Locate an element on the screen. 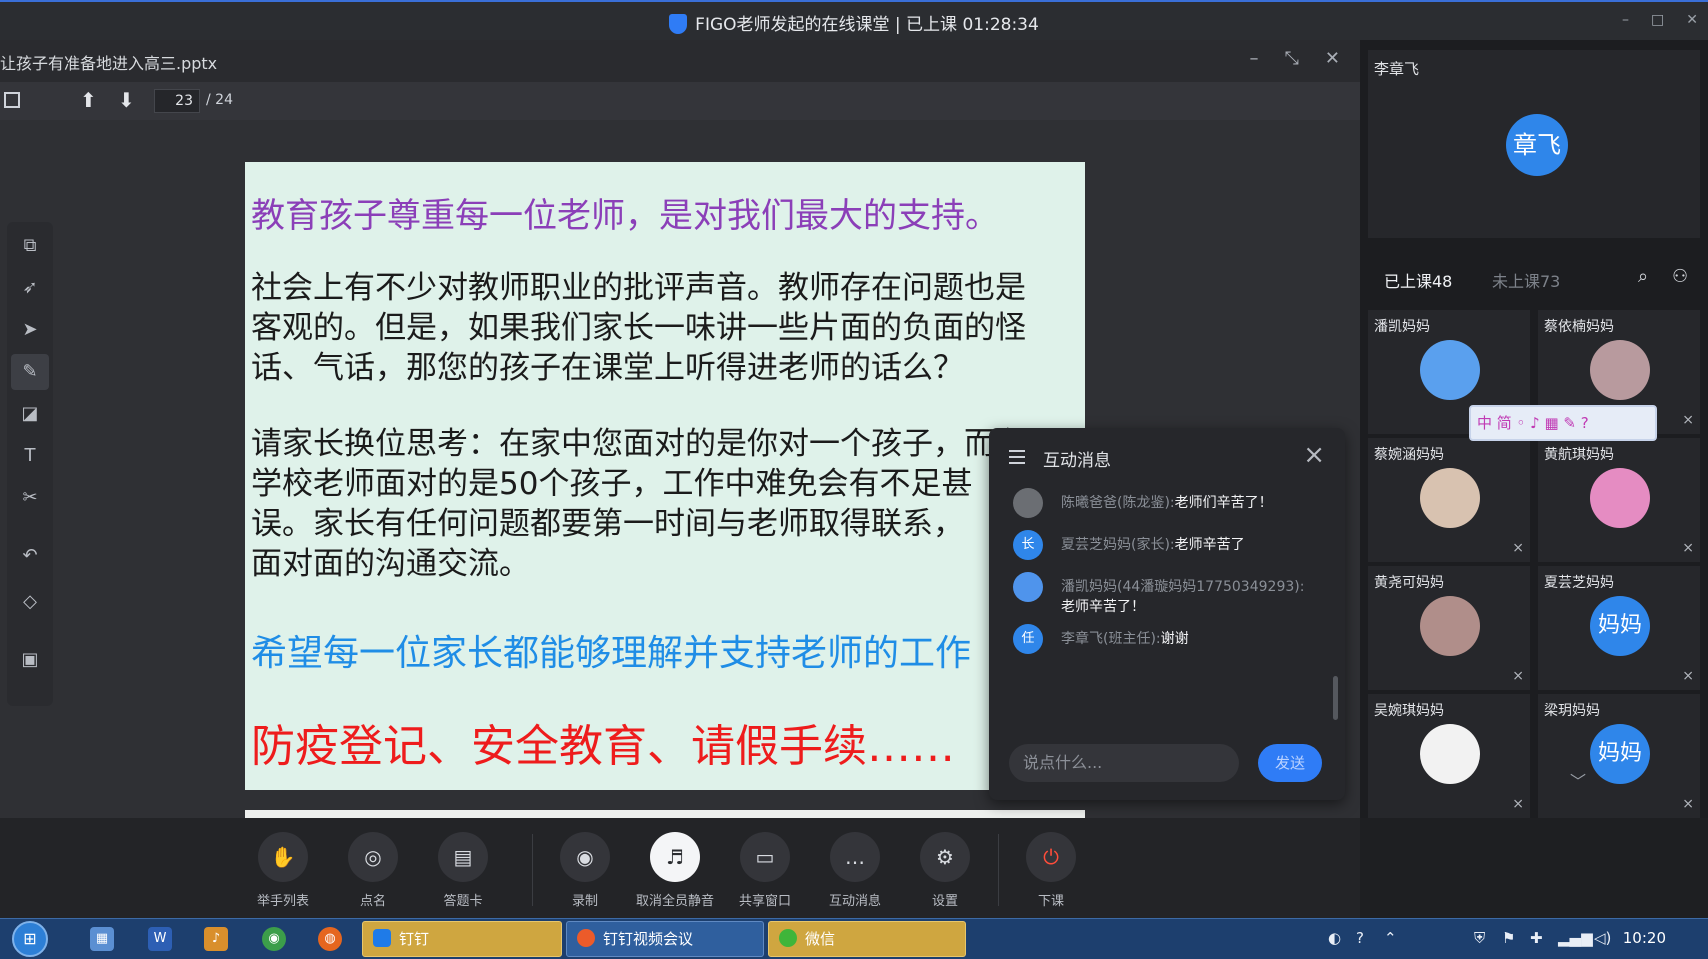  page-number-input: 23 is located at coordinates (177, 101).